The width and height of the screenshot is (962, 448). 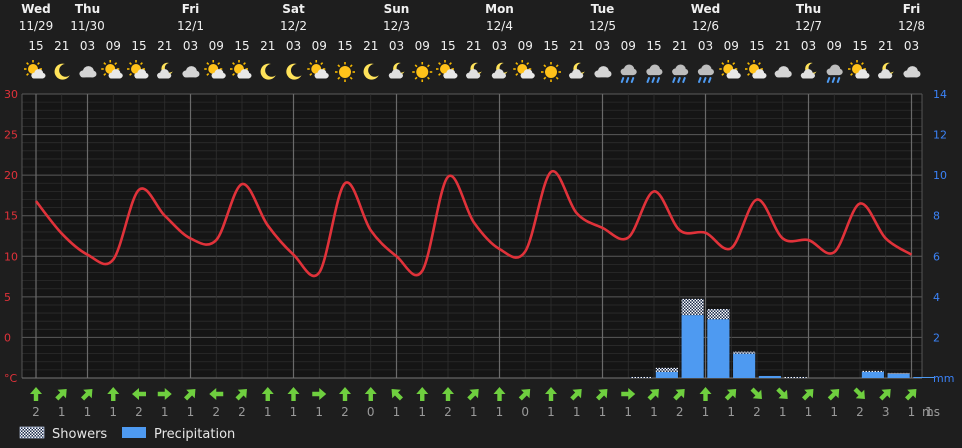 I want to click on left-axis-tick: 15, so click(x=11, y=216).